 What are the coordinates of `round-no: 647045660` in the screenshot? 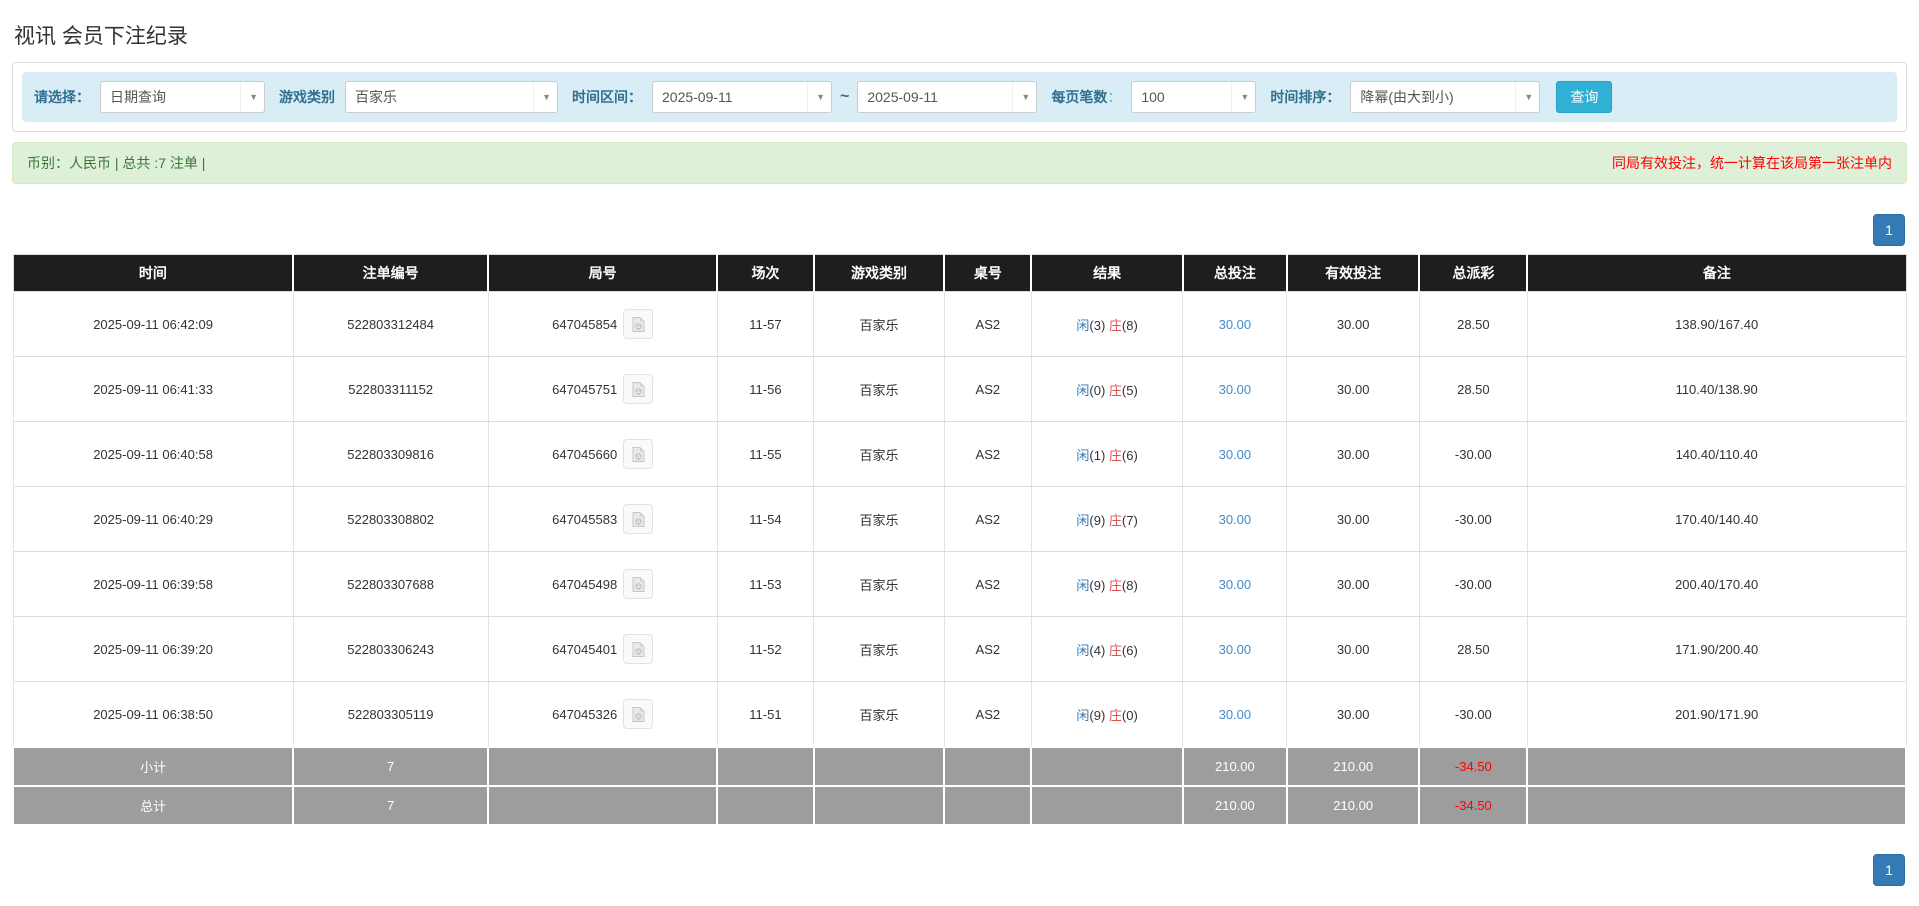 It's located at (585, 454).